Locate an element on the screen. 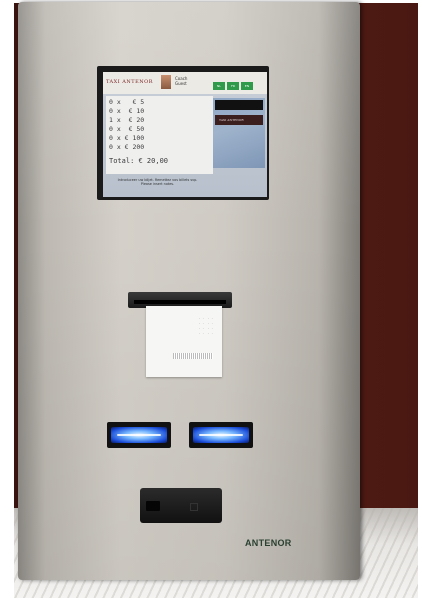 This screenshot has height=601, width=422. language-button-en: EN is located at coordinates (247, 86).